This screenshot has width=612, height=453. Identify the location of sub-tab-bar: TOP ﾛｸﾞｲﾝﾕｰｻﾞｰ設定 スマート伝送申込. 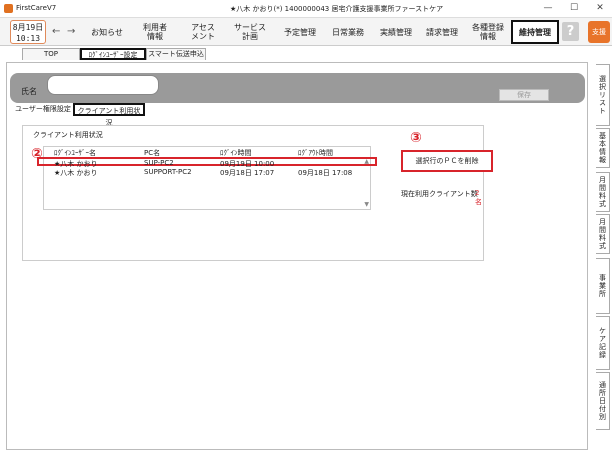
(306, 53).